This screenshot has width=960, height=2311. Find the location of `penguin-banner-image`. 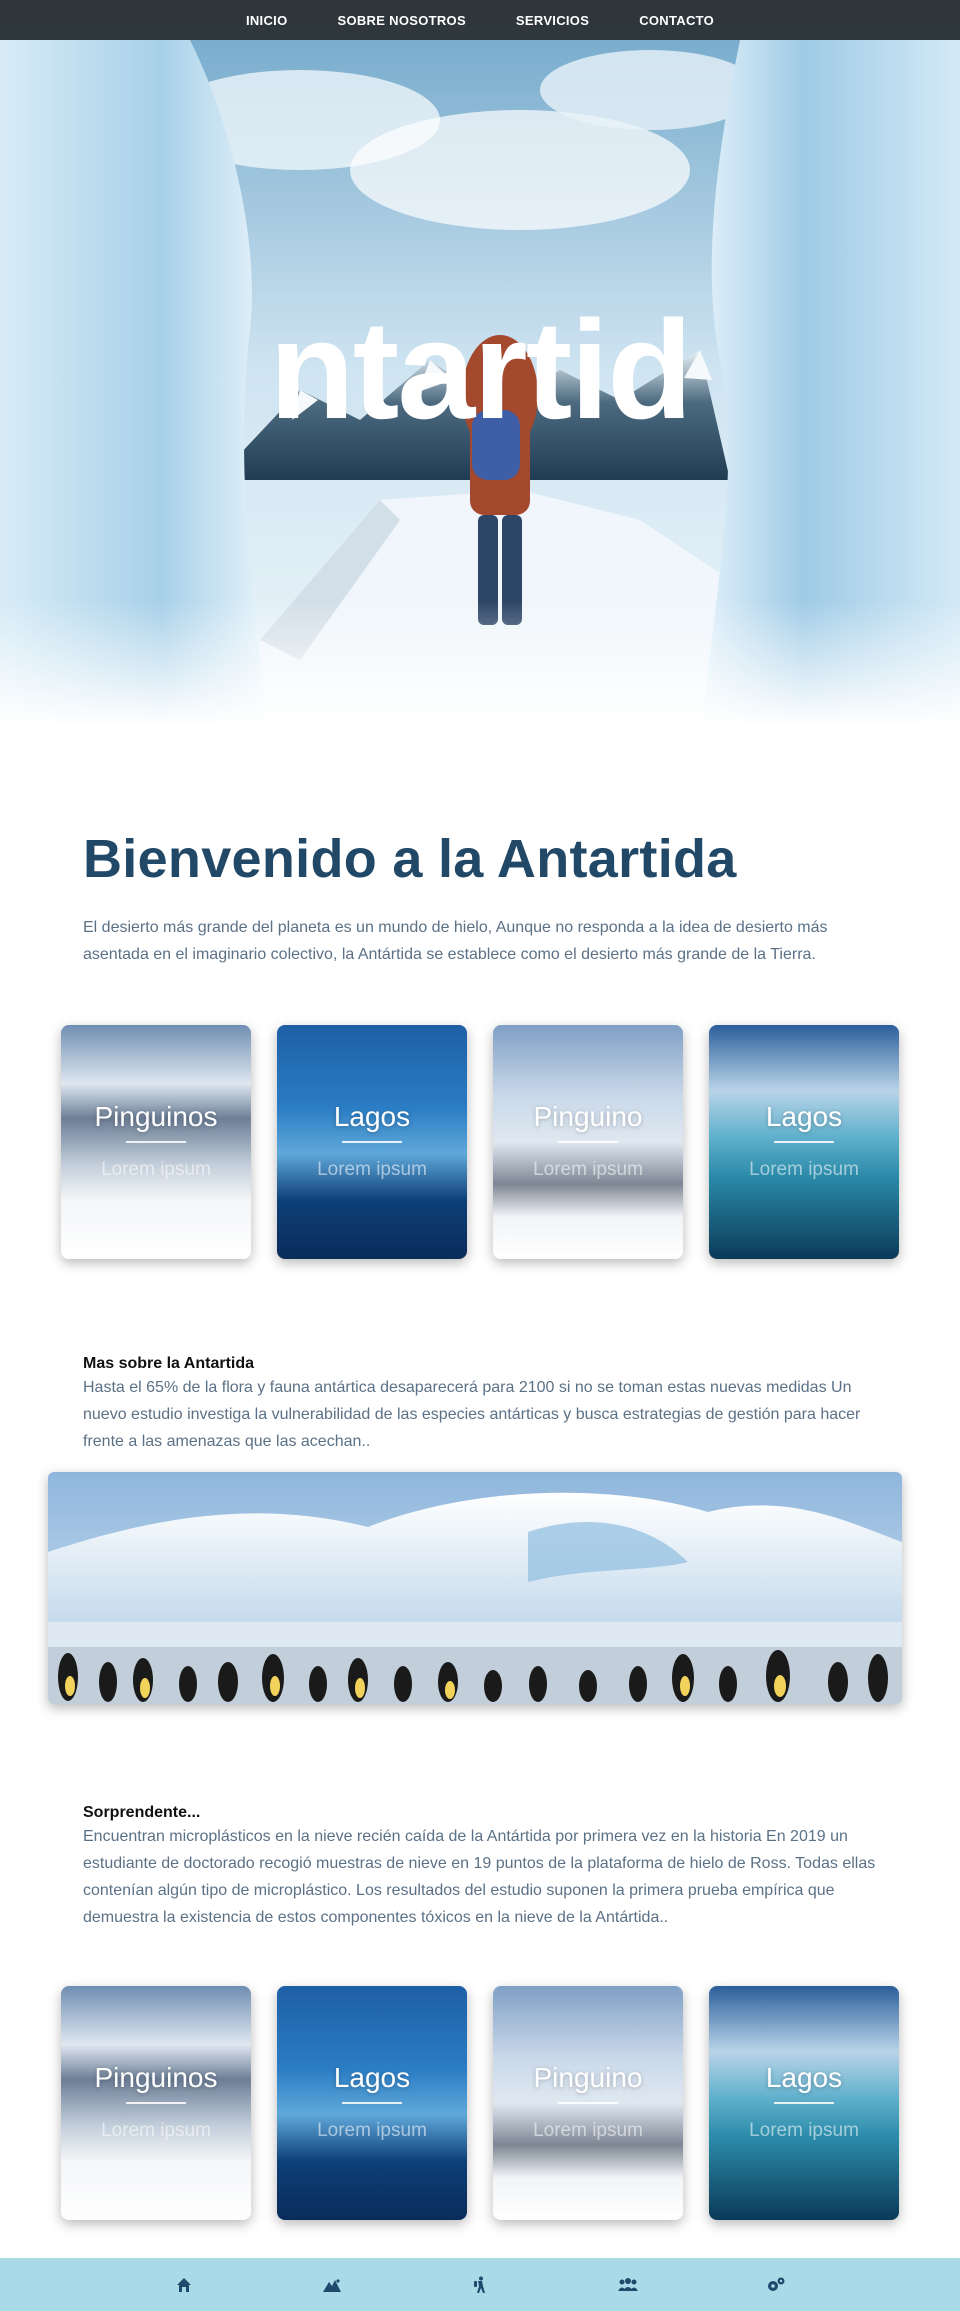

penguin-banner-image is located at coordinates (475, 1588).